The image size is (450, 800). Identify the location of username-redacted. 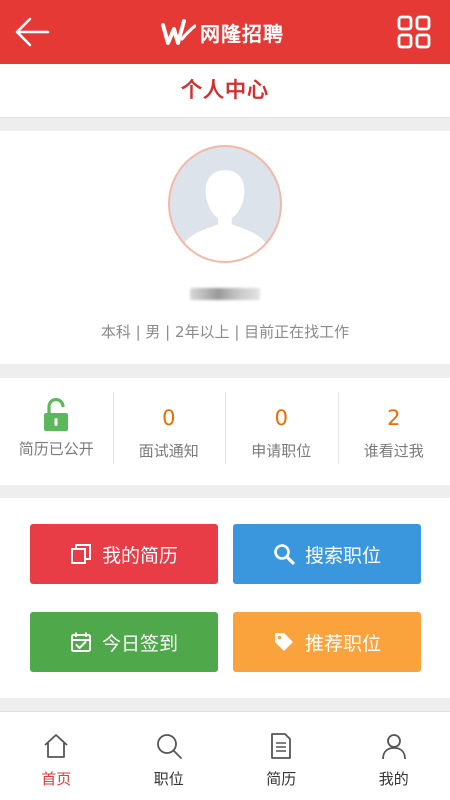
(225, 294).